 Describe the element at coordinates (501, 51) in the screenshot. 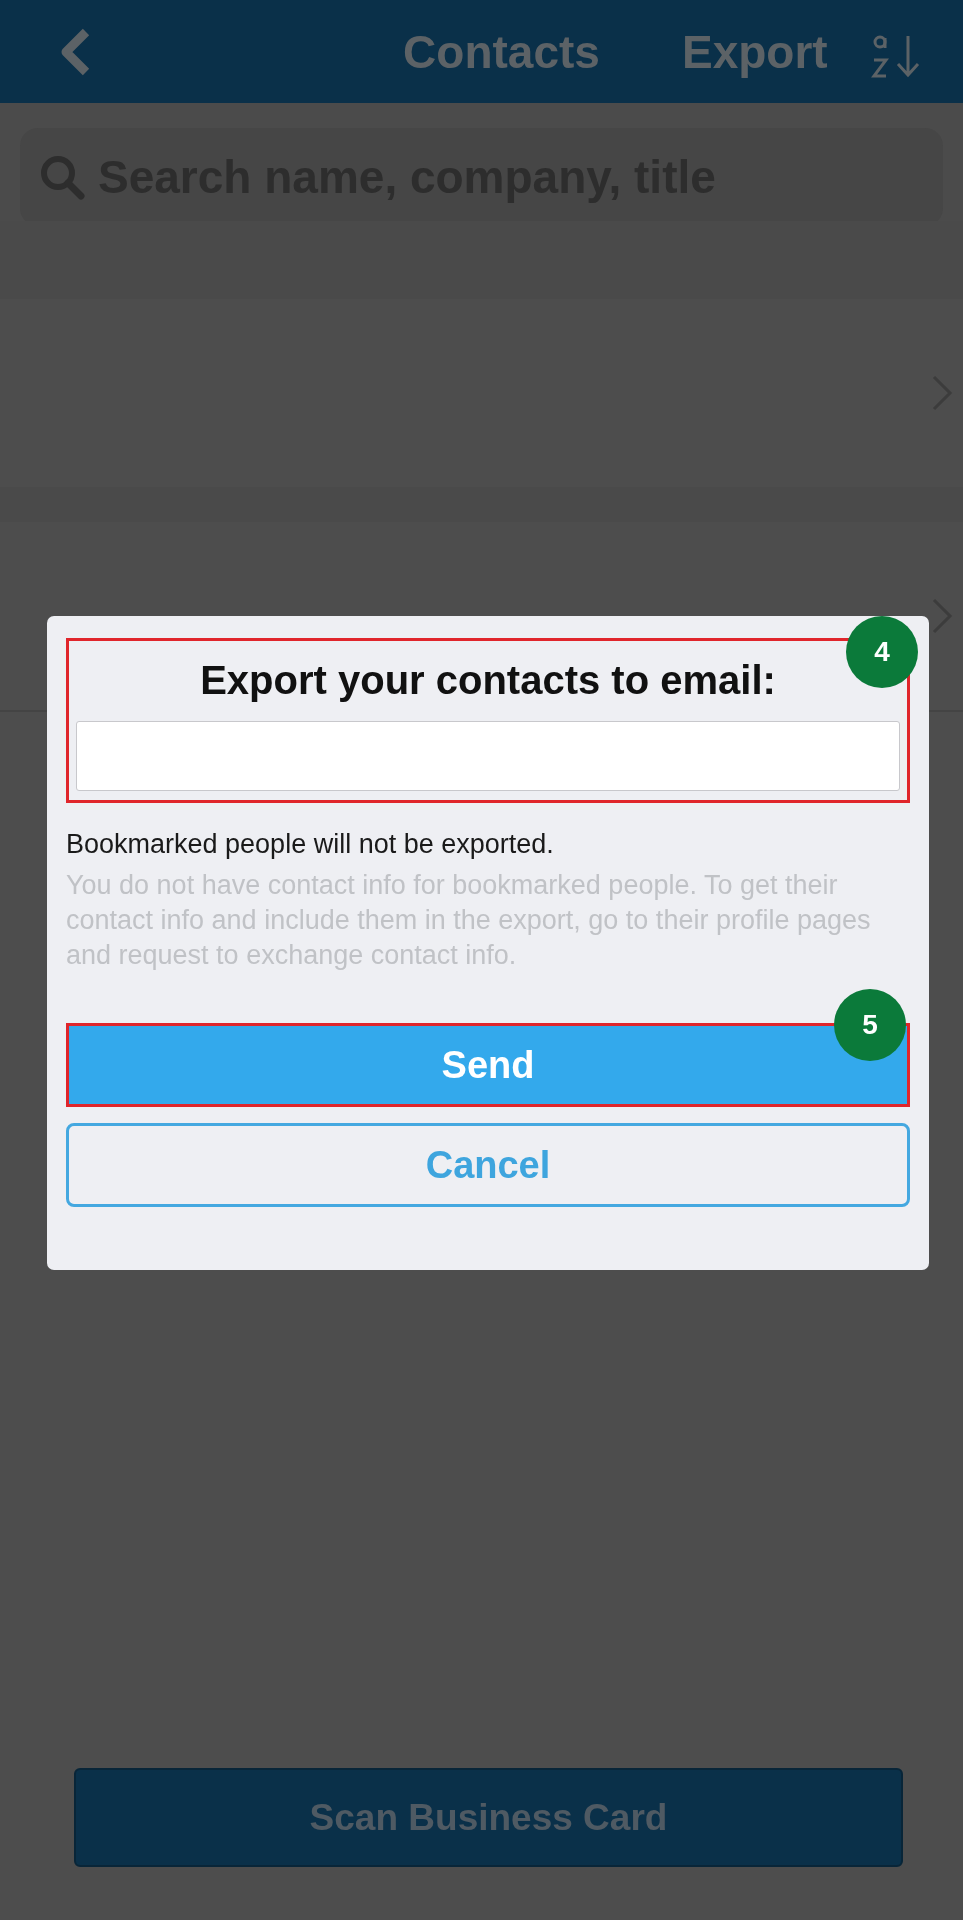

I see `screen-title: Contacts` at that location.